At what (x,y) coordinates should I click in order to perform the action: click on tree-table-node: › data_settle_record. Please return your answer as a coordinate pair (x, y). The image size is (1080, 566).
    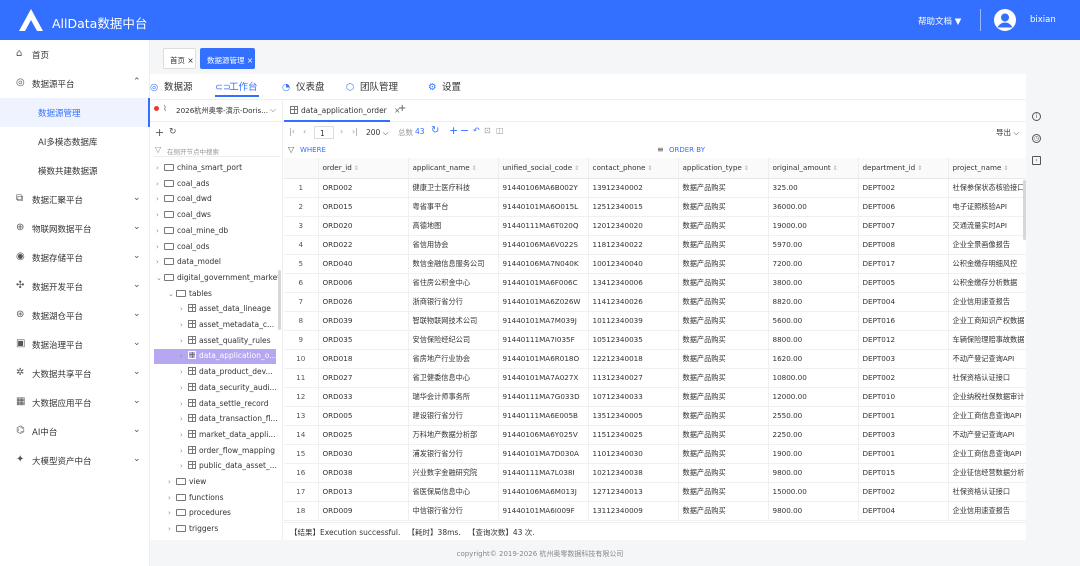
    Looking at the image, I should click on (224, 404).